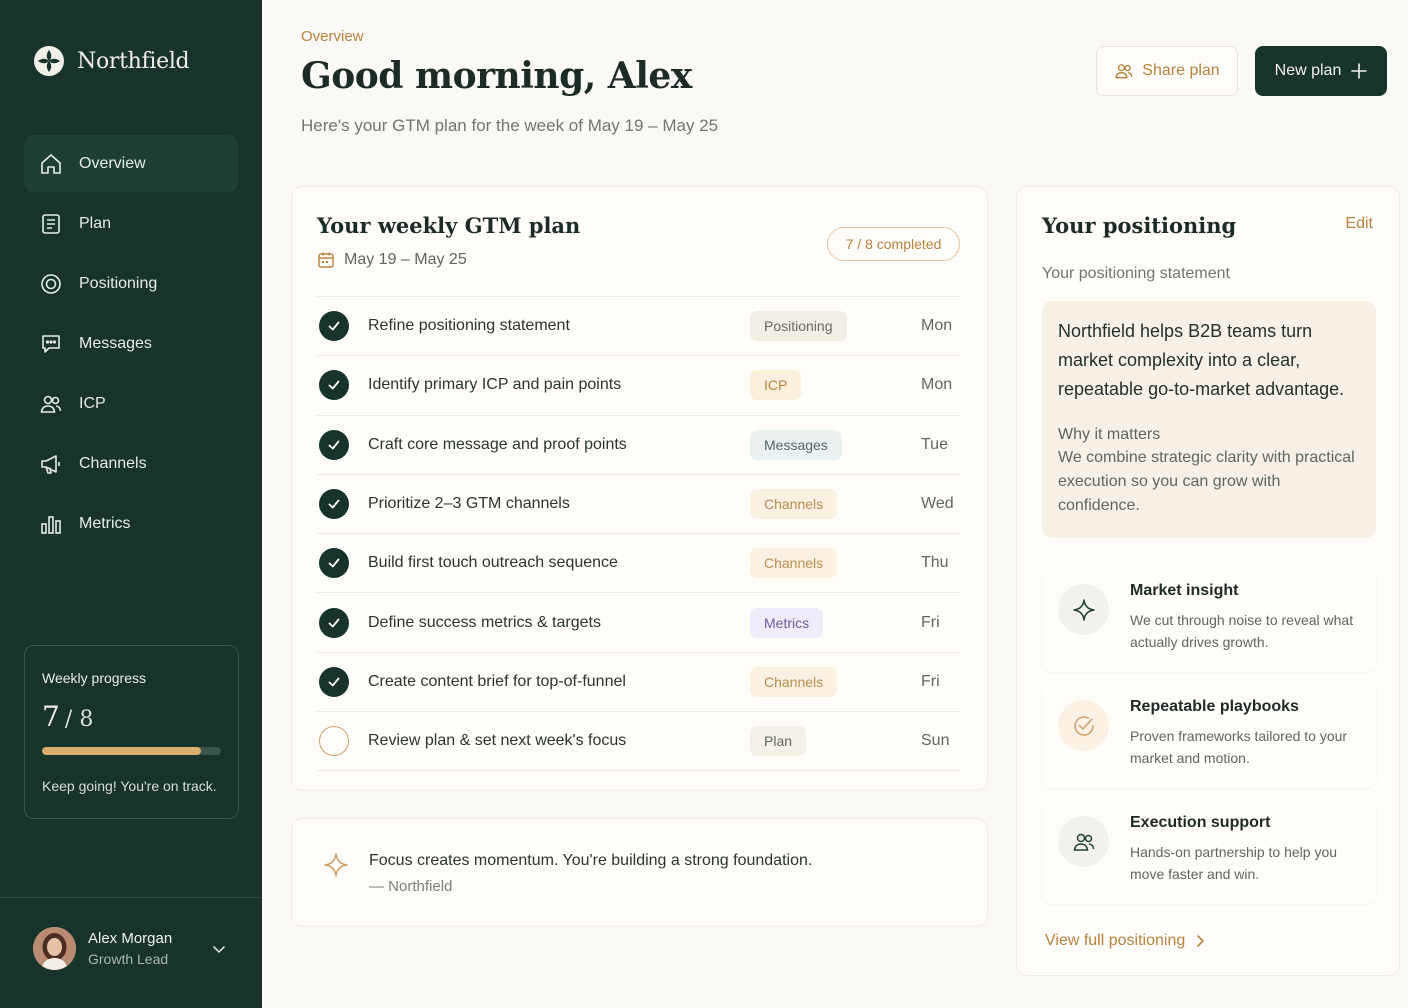 The width and height of the screenshot is (1408, 1008). What do you see at coordinates (392, 260) in the screenshot?
I see `plan-date-range: May 19 – May 25` at bounding box center [392, 260].